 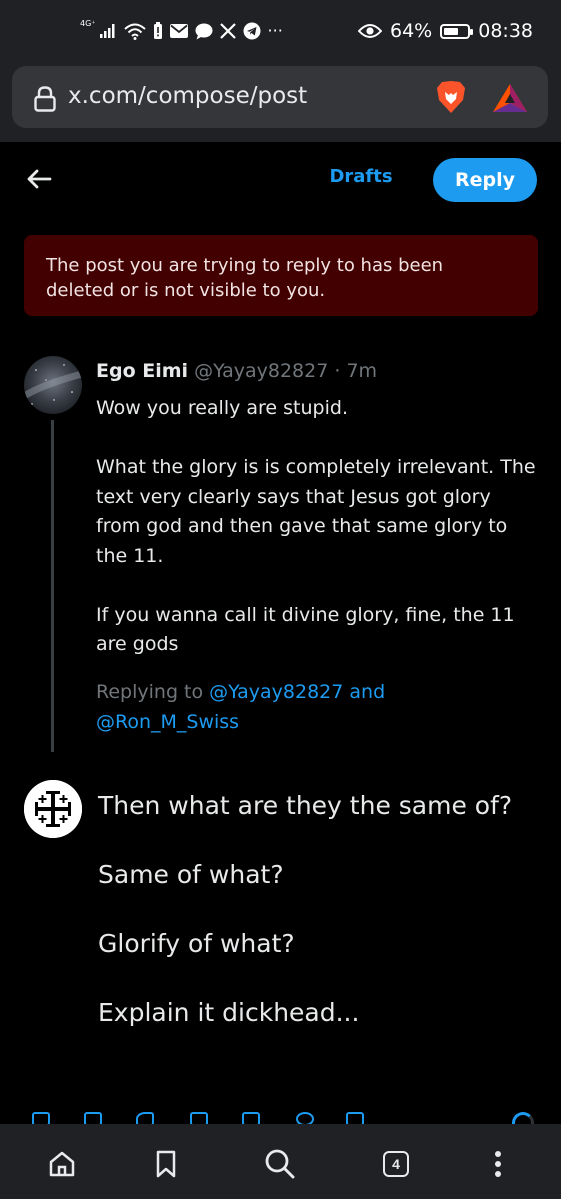 I want to click on schedule-icon, so click(x=251, y=1118).